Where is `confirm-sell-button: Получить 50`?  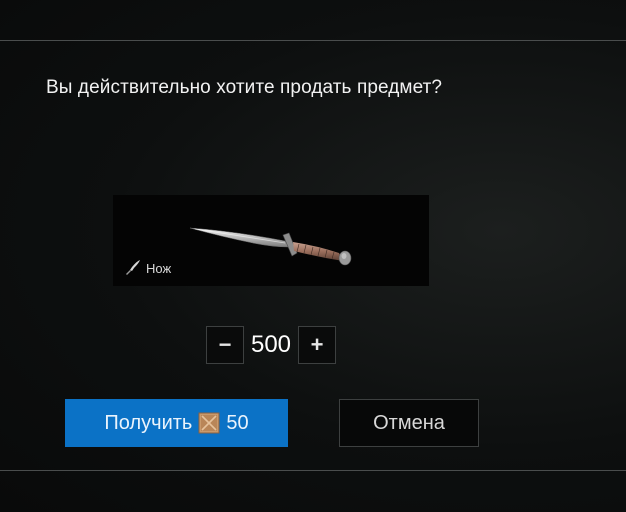 confirm-sell-button: Получить 50 is located at coordinates (176, 423).